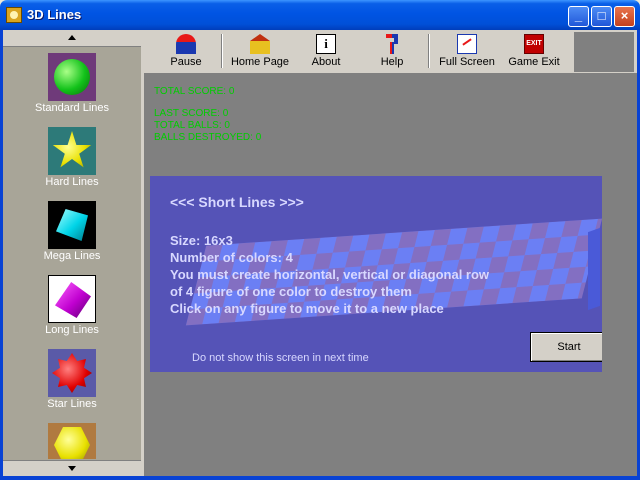 Image resolution: width=640 pixels, height=480 pixels. Describe the element at coordinates (604, 52) in the screenshot. I see `toolbar-spacer` at that location.